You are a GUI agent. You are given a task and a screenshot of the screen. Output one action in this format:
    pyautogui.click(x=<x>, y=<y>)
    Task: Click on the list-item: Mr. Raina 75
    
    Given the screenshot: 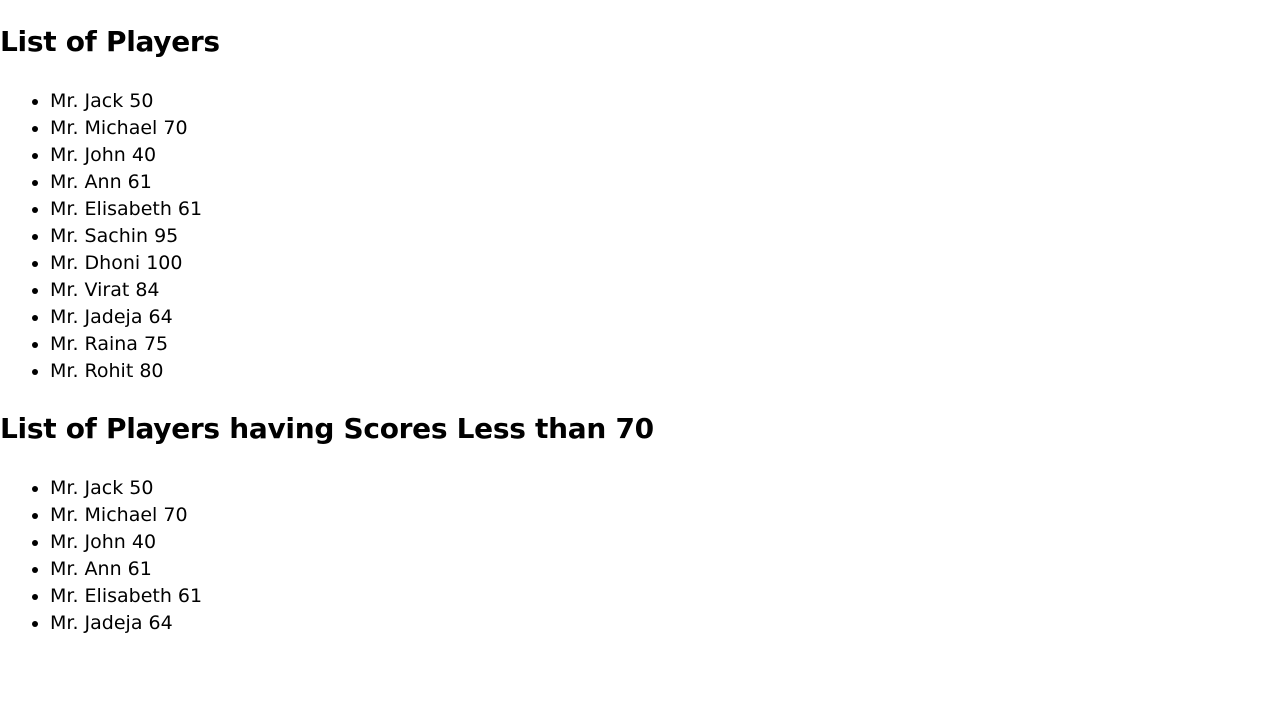 What is the action you would take?
    pyautogui.click(x=126, y=344)
    